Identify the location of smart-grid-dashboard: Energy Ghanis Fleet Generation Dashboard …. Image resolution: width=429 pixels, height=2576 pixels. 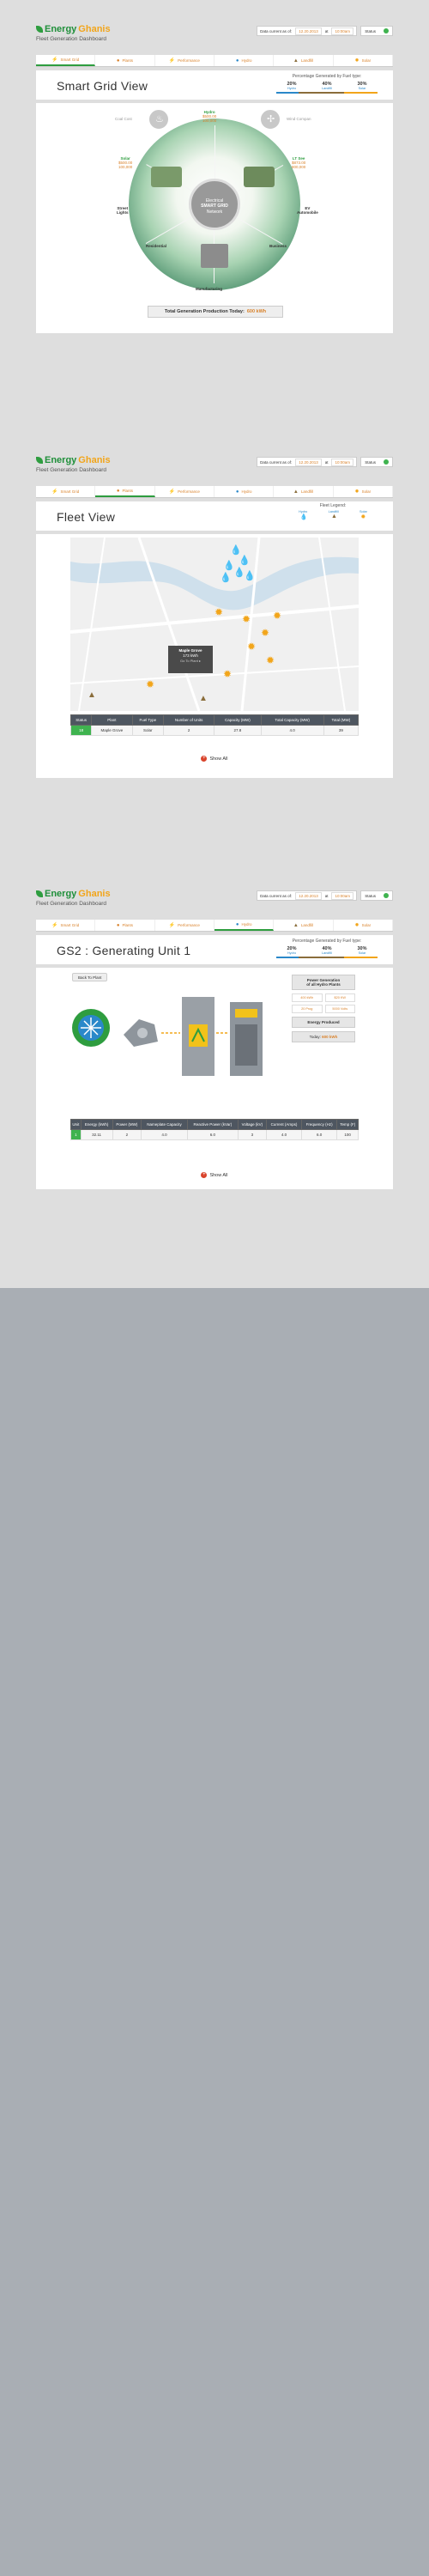
(214, 183).